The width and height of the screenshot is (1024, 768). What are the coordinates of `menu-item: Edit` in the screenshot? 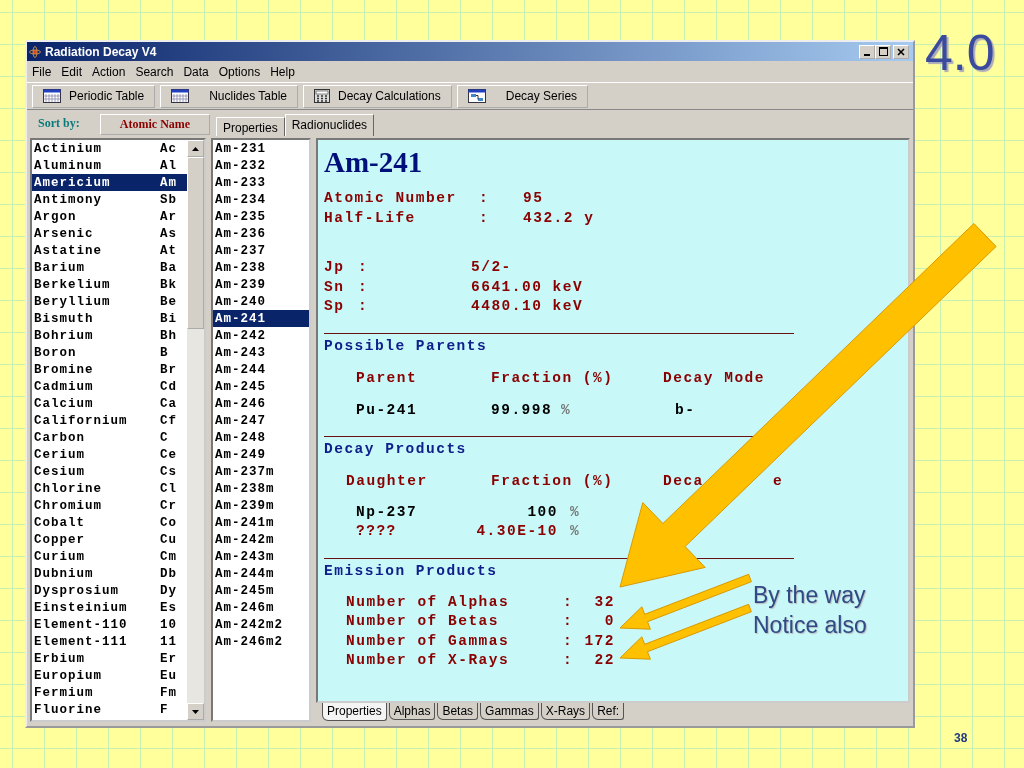 It's located at (72, 71).